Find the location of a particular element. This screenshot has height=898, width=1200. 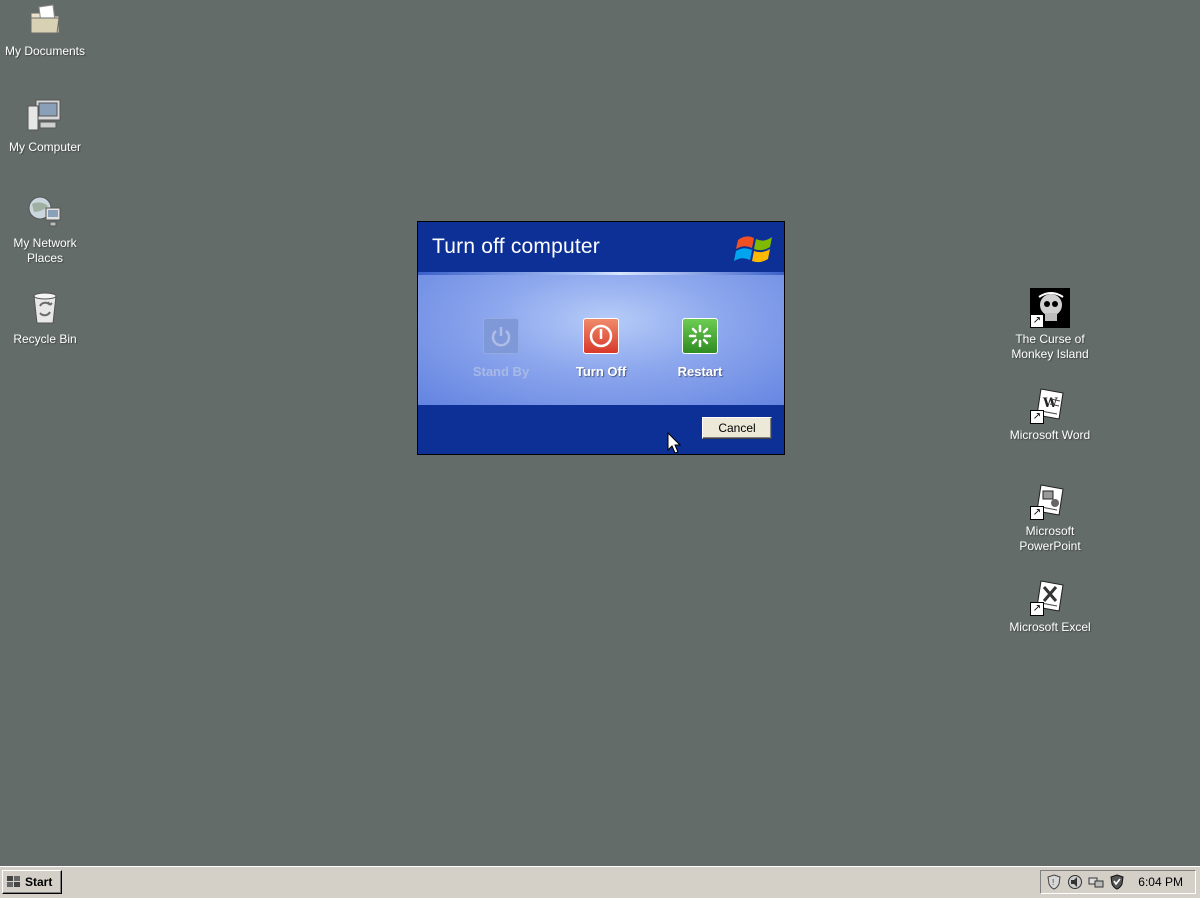

start-label: Start is located at coordinates (39, 882).